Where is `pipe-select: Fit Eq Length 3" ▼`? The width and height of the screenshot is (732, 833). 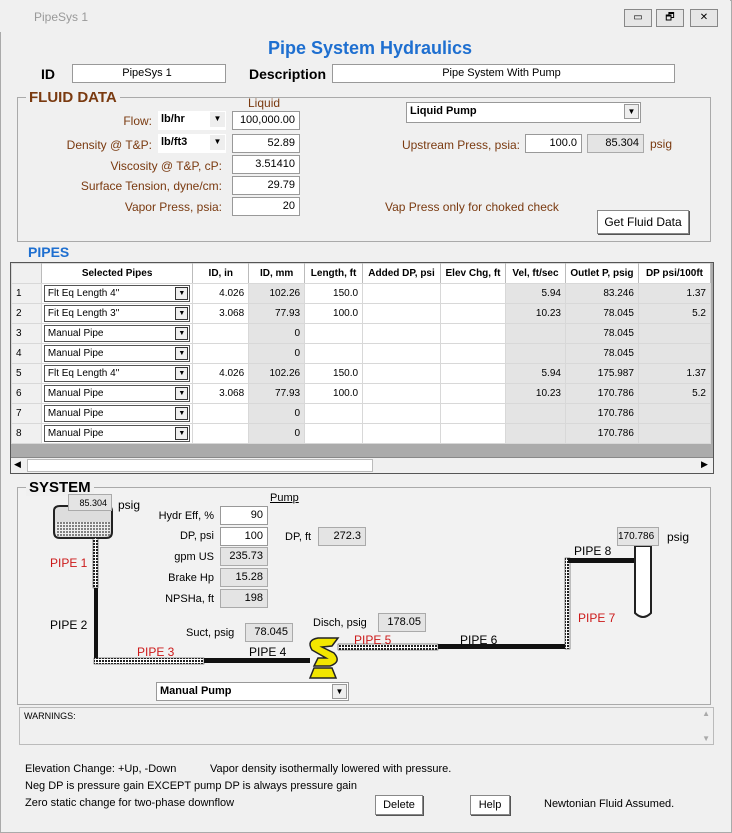
pipe-select: Fit Eq Length 3" ▼ is located at coordinates (117, 313).